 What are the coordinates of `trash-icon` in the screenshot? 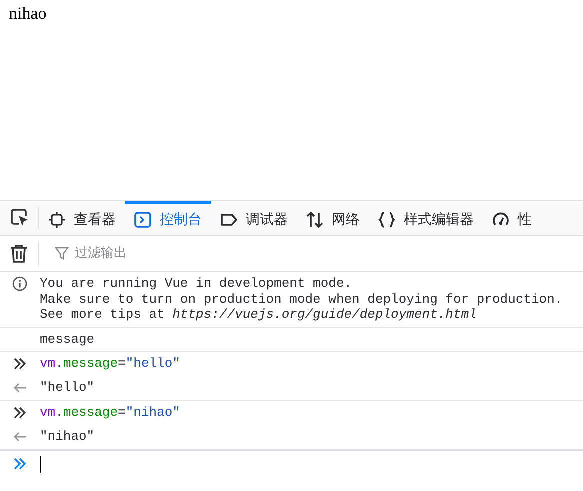 It's located at (19, 254).